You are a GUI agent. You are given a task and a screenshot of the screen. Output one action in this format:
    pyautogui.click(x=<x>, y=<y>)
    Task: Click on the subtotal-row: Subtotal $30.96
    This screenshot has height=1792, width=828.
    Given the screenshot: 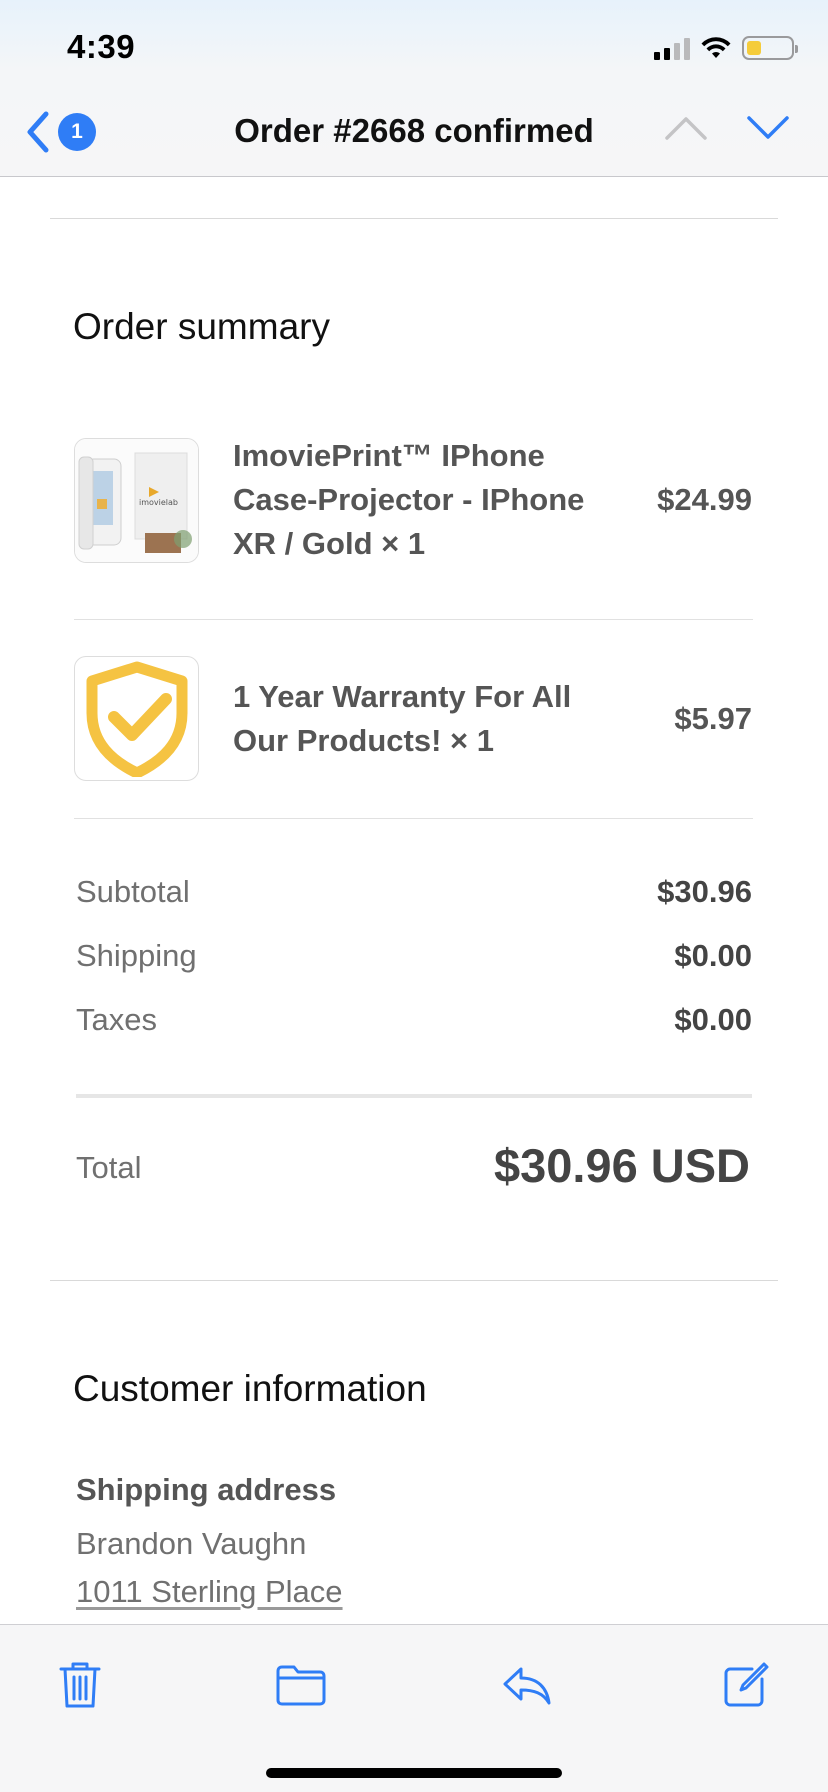 What is the action you would take?
    pyautogui.click(x=414, y=892)
    